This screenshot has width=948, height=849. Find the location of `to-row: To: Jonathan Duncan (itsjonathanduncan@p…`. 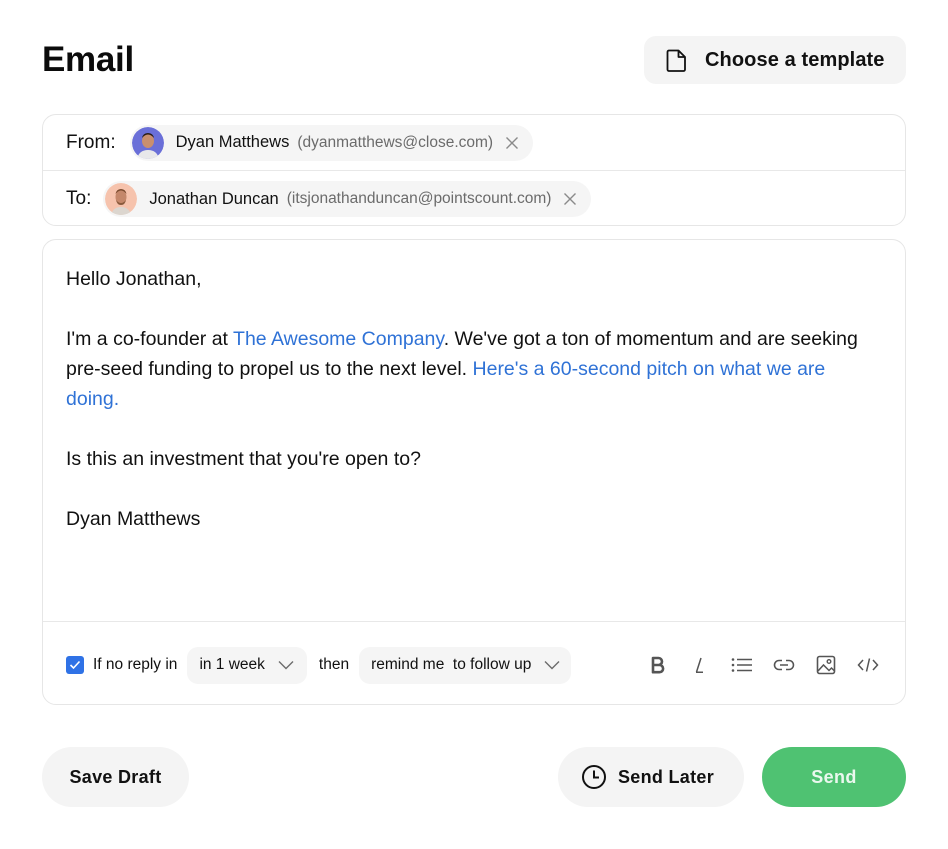

to-row: To: Jonathan Duncan (itsjonathanduncan@p… is located at coordinates (474, 199).